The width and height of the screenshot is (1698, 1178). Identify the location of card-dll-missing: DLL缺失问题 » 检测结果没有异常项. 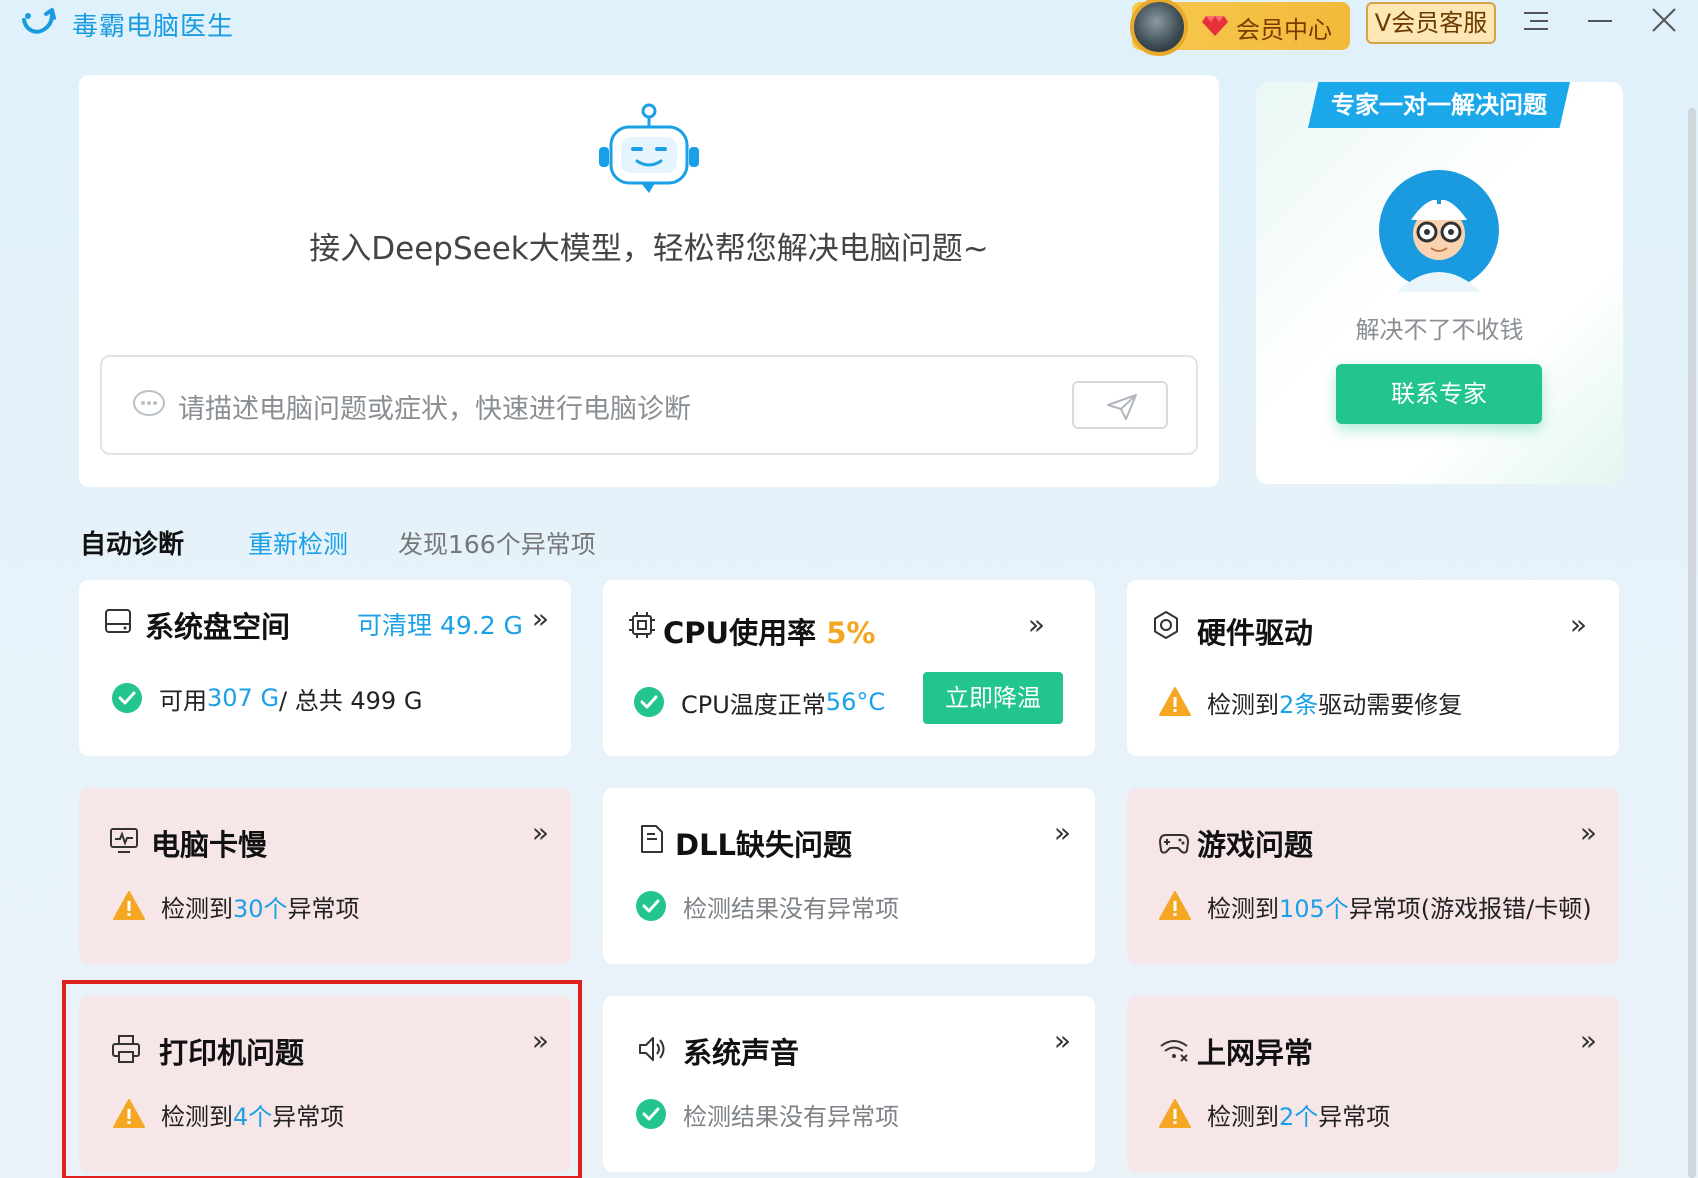
(849, 876).